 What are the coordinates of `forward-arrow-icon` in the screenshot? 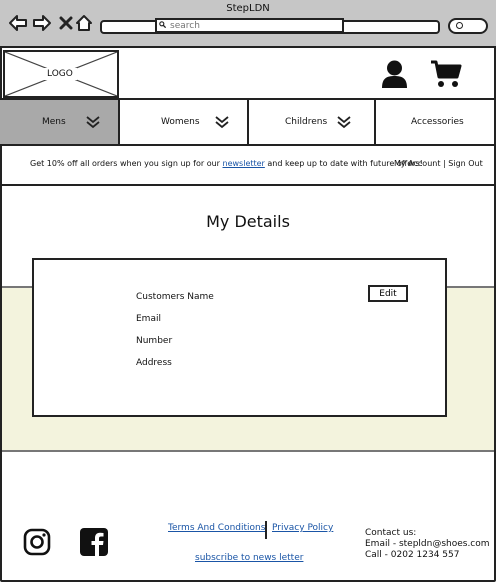 It's located at (42, 23).